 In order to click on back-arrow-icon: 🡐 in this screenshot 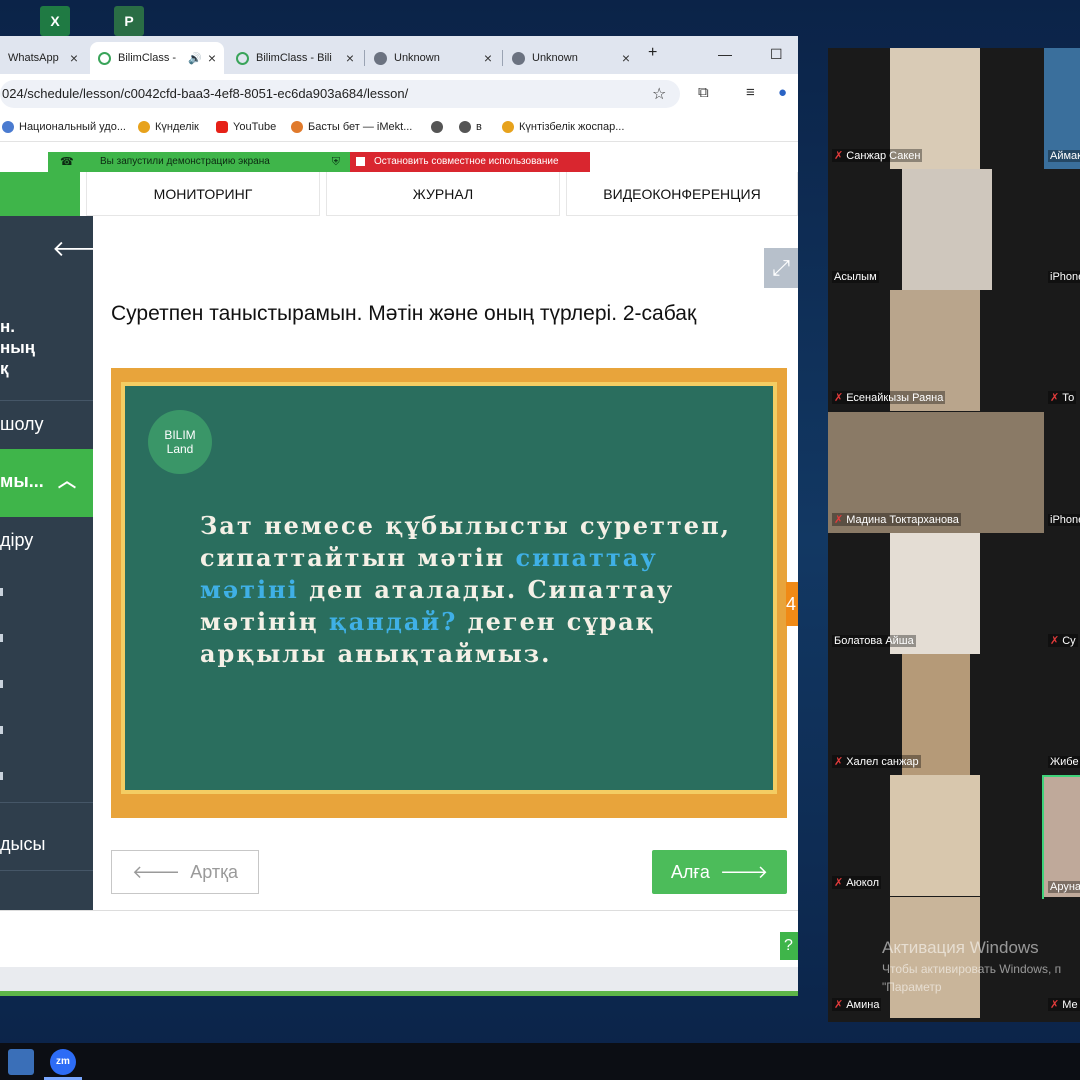, I will do `click(72, 249)`.